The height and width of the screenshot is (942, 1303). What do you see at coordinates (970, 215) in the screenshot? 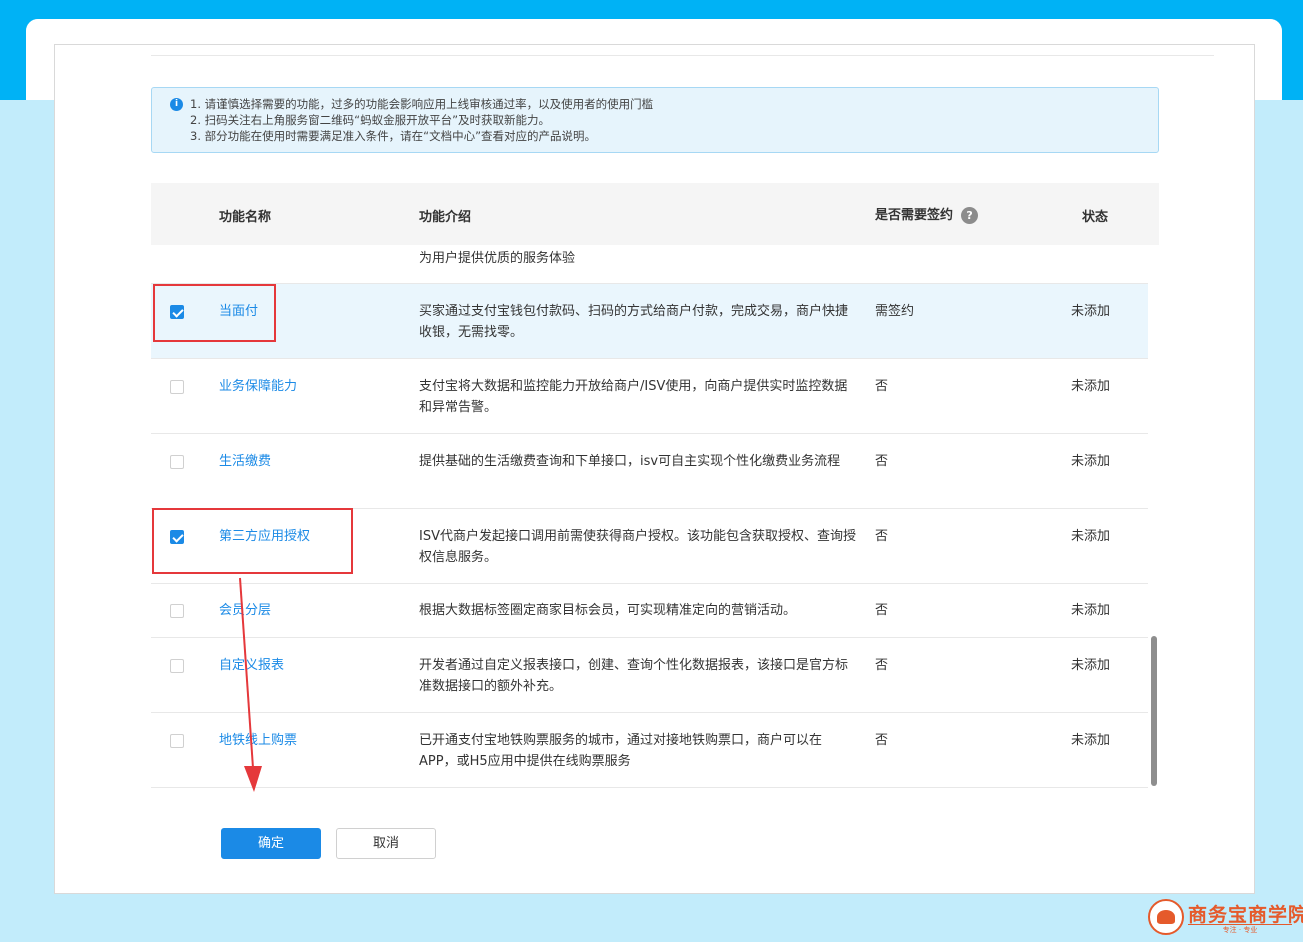
I see `help-icon: ?` at bounding box center [970, 215].